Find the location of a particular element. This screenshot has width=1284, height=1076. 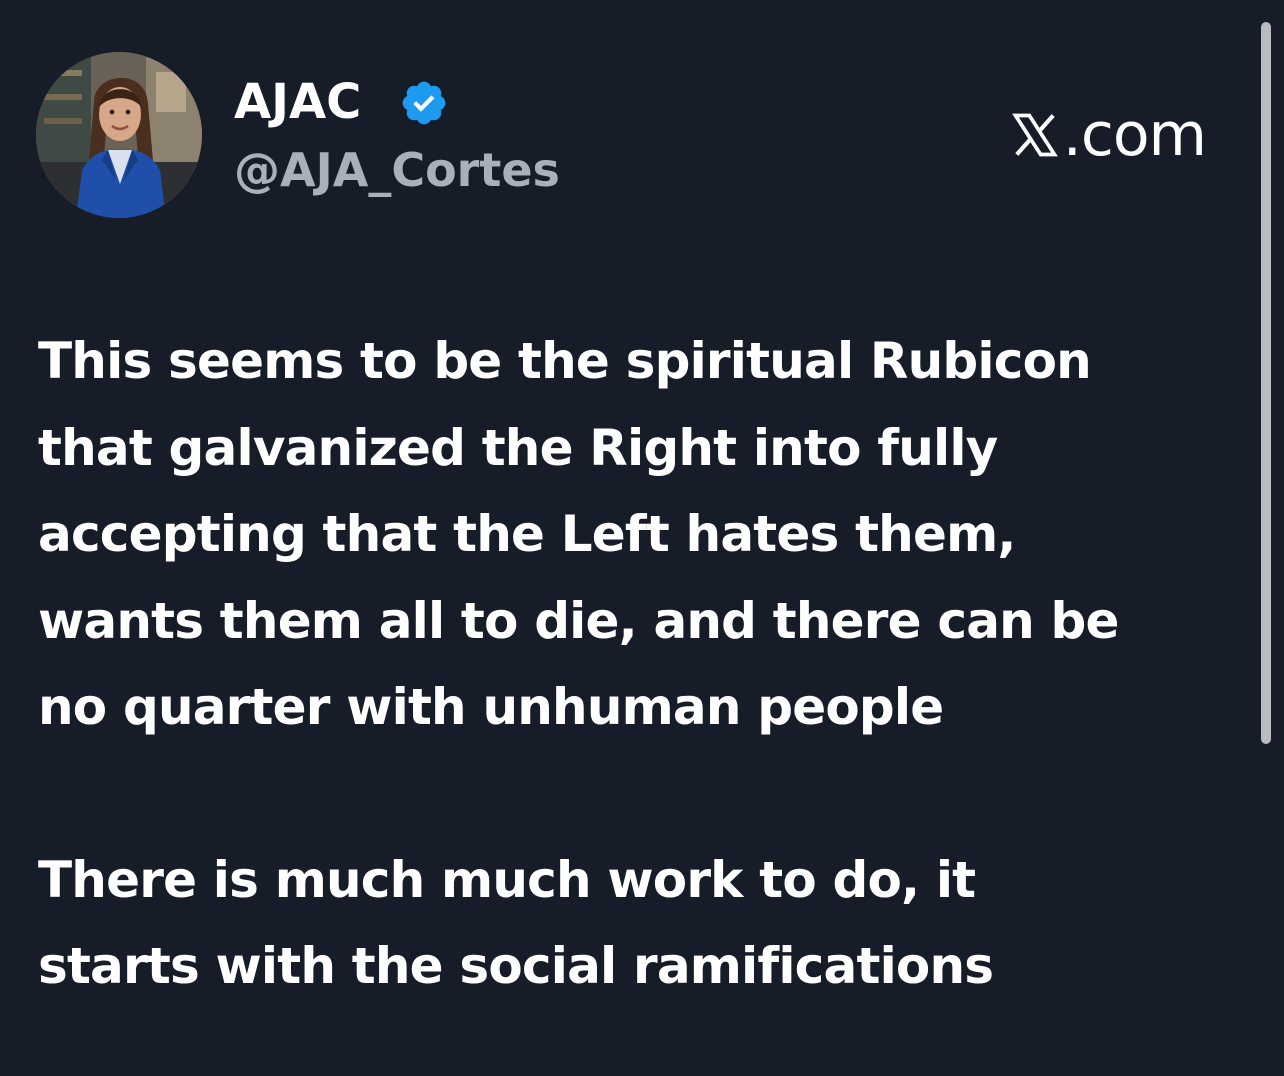

profile-photo is located at coordinates (119, 135).